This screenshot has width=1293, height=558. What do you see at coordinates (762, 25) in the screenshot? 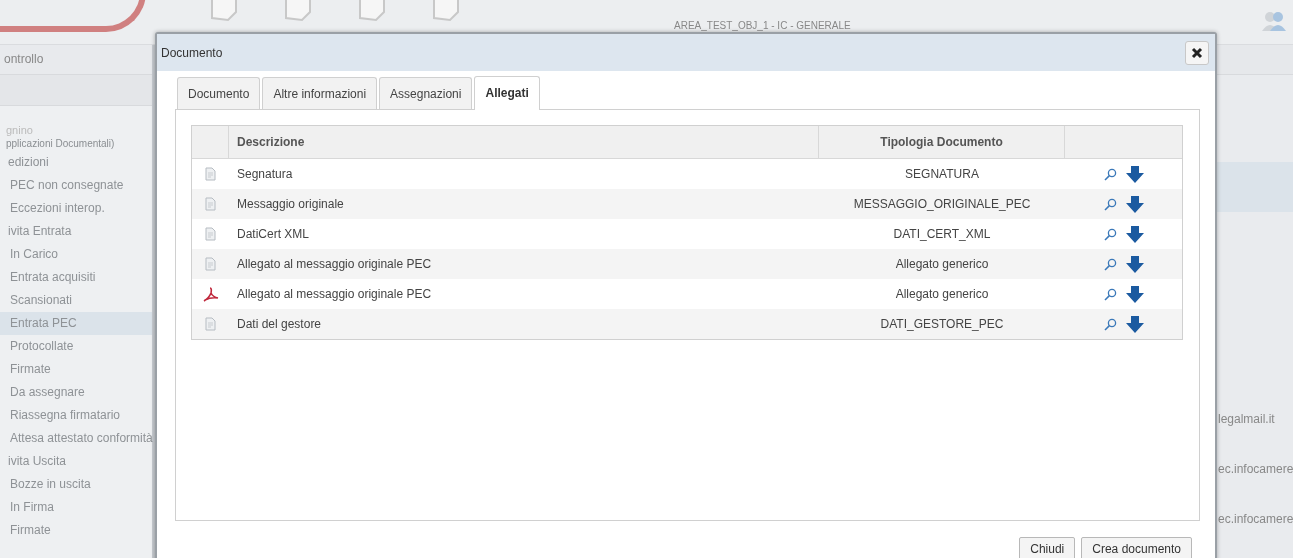
I see `area-label: AREA_TEST_OBJ_1 - IC - GENERALE` at bounding box center [762, 25].